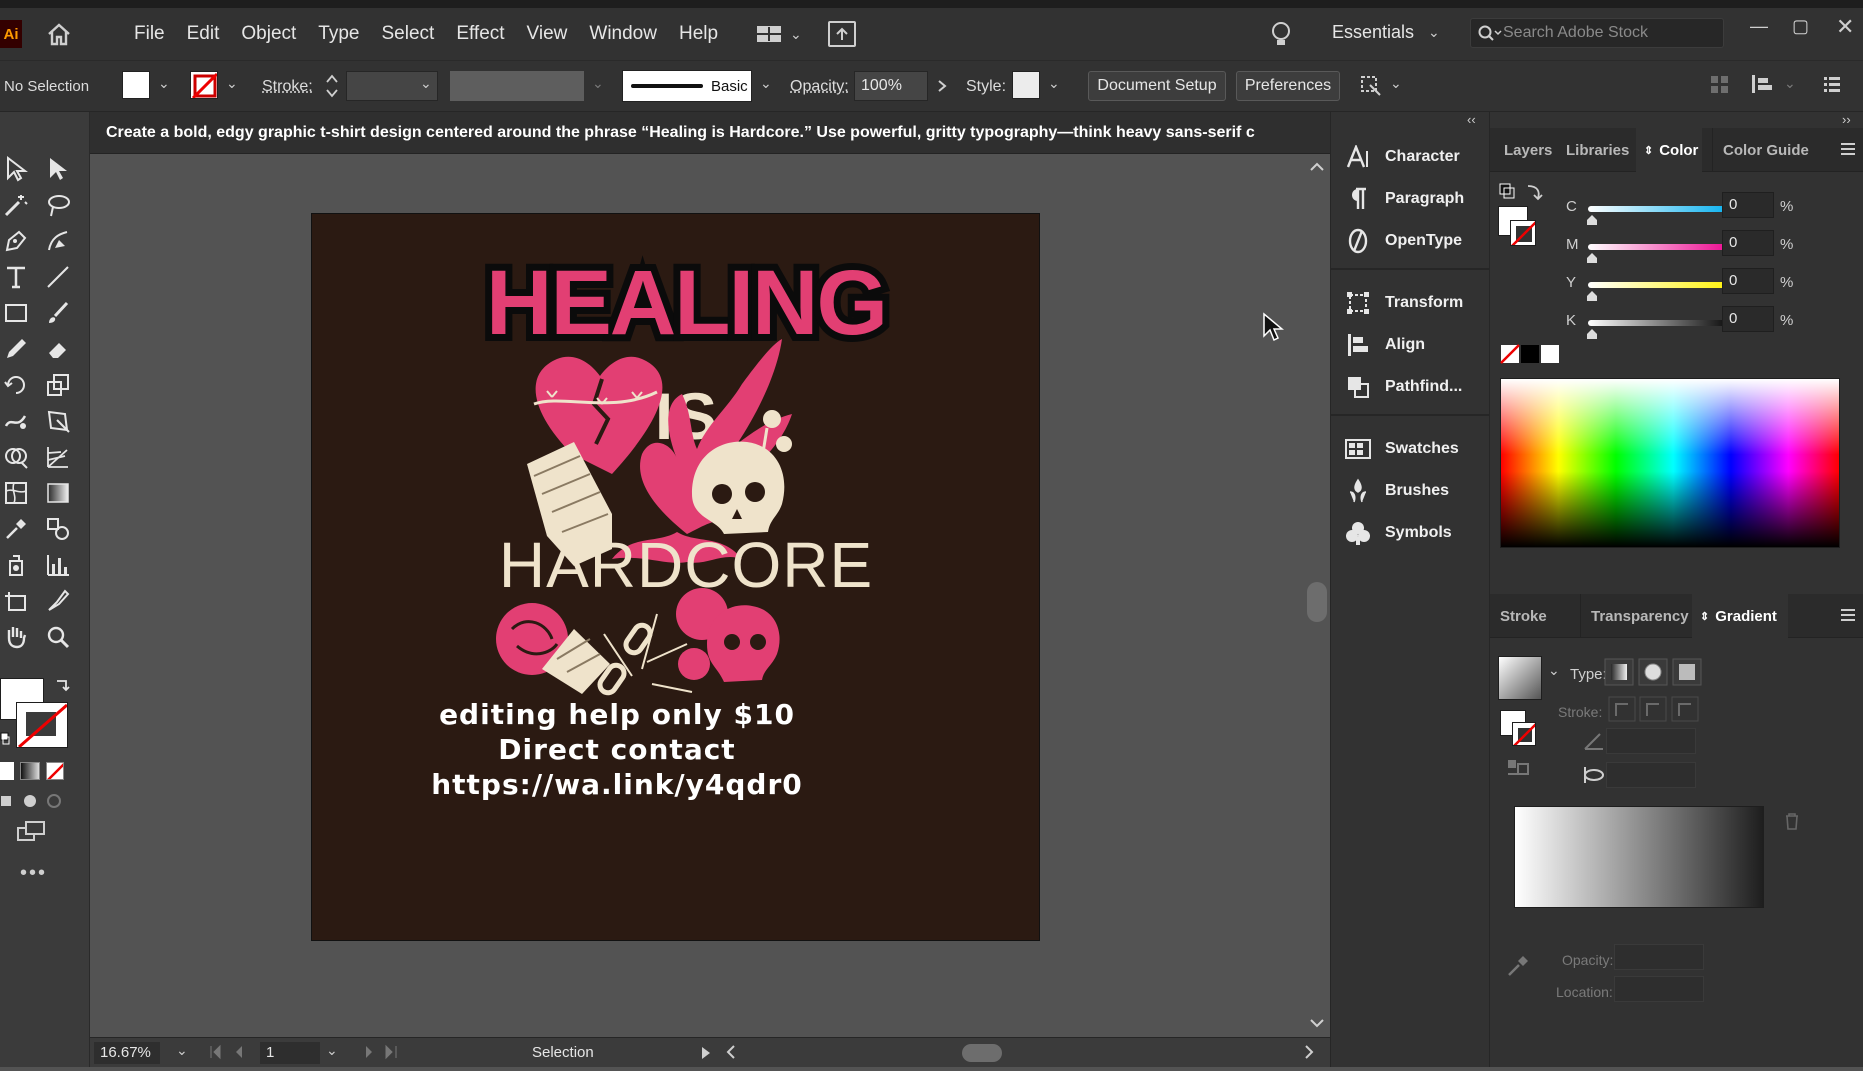 This screenshot has width=1863, height=1071. I want to click on document-setup-button: Document Setup, so click(1157, 86).